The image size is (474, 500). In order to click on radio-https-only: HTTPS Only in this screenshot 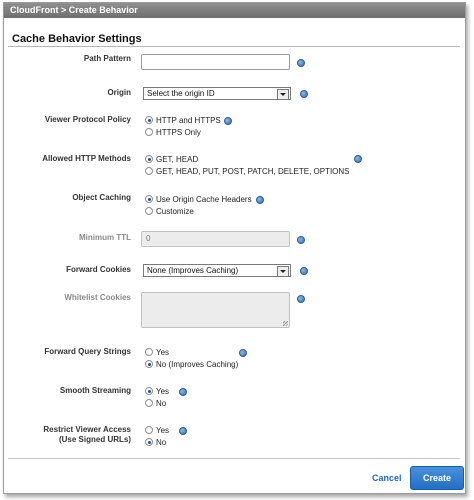, I will do `click(173, 133)`.